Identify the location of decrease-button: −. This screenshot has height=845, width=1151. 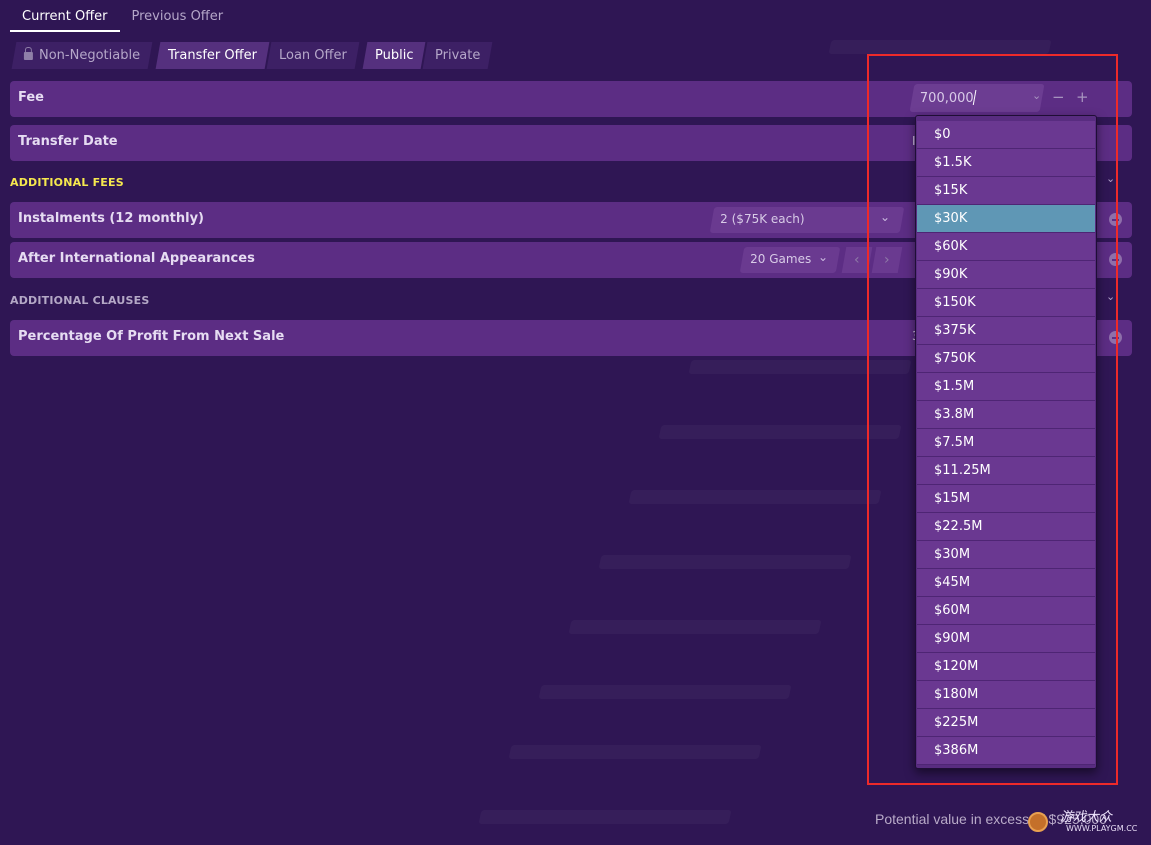
(1058, 97).